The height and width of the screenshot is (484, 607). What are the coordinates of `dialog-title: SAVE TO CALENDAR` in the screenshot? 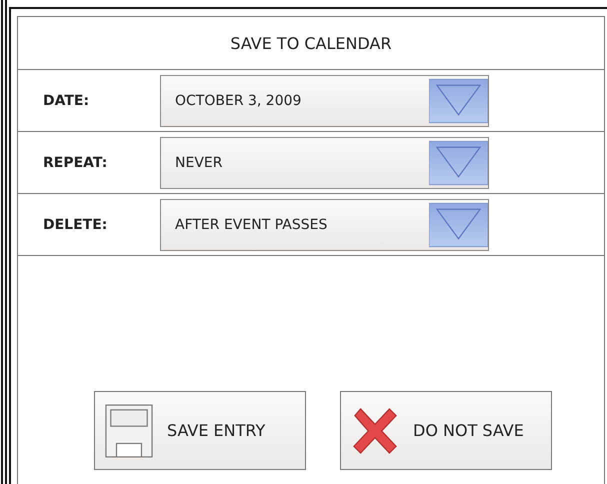 It's located at (311, 43).